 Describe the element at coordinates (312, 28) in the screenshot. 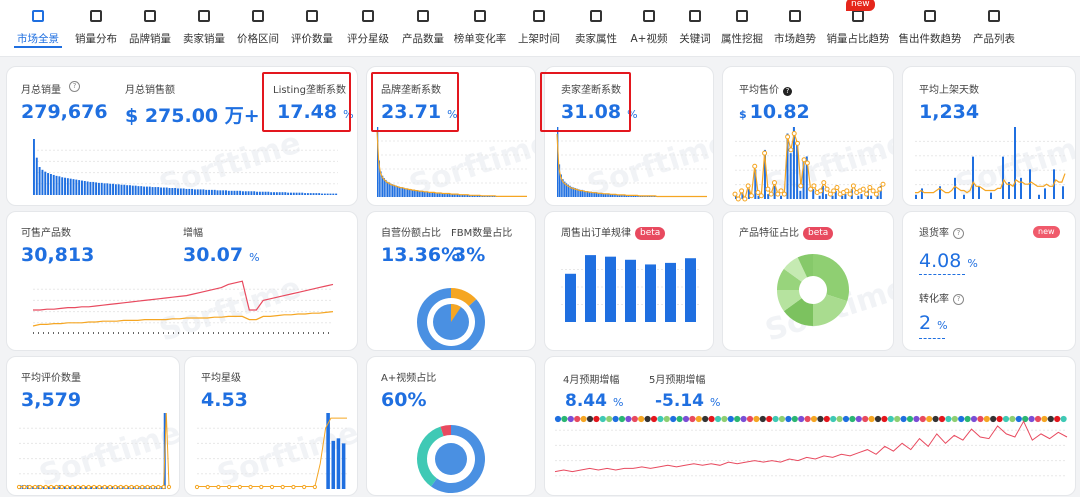

I see `tab-review-doc: 评价数量` at that location.